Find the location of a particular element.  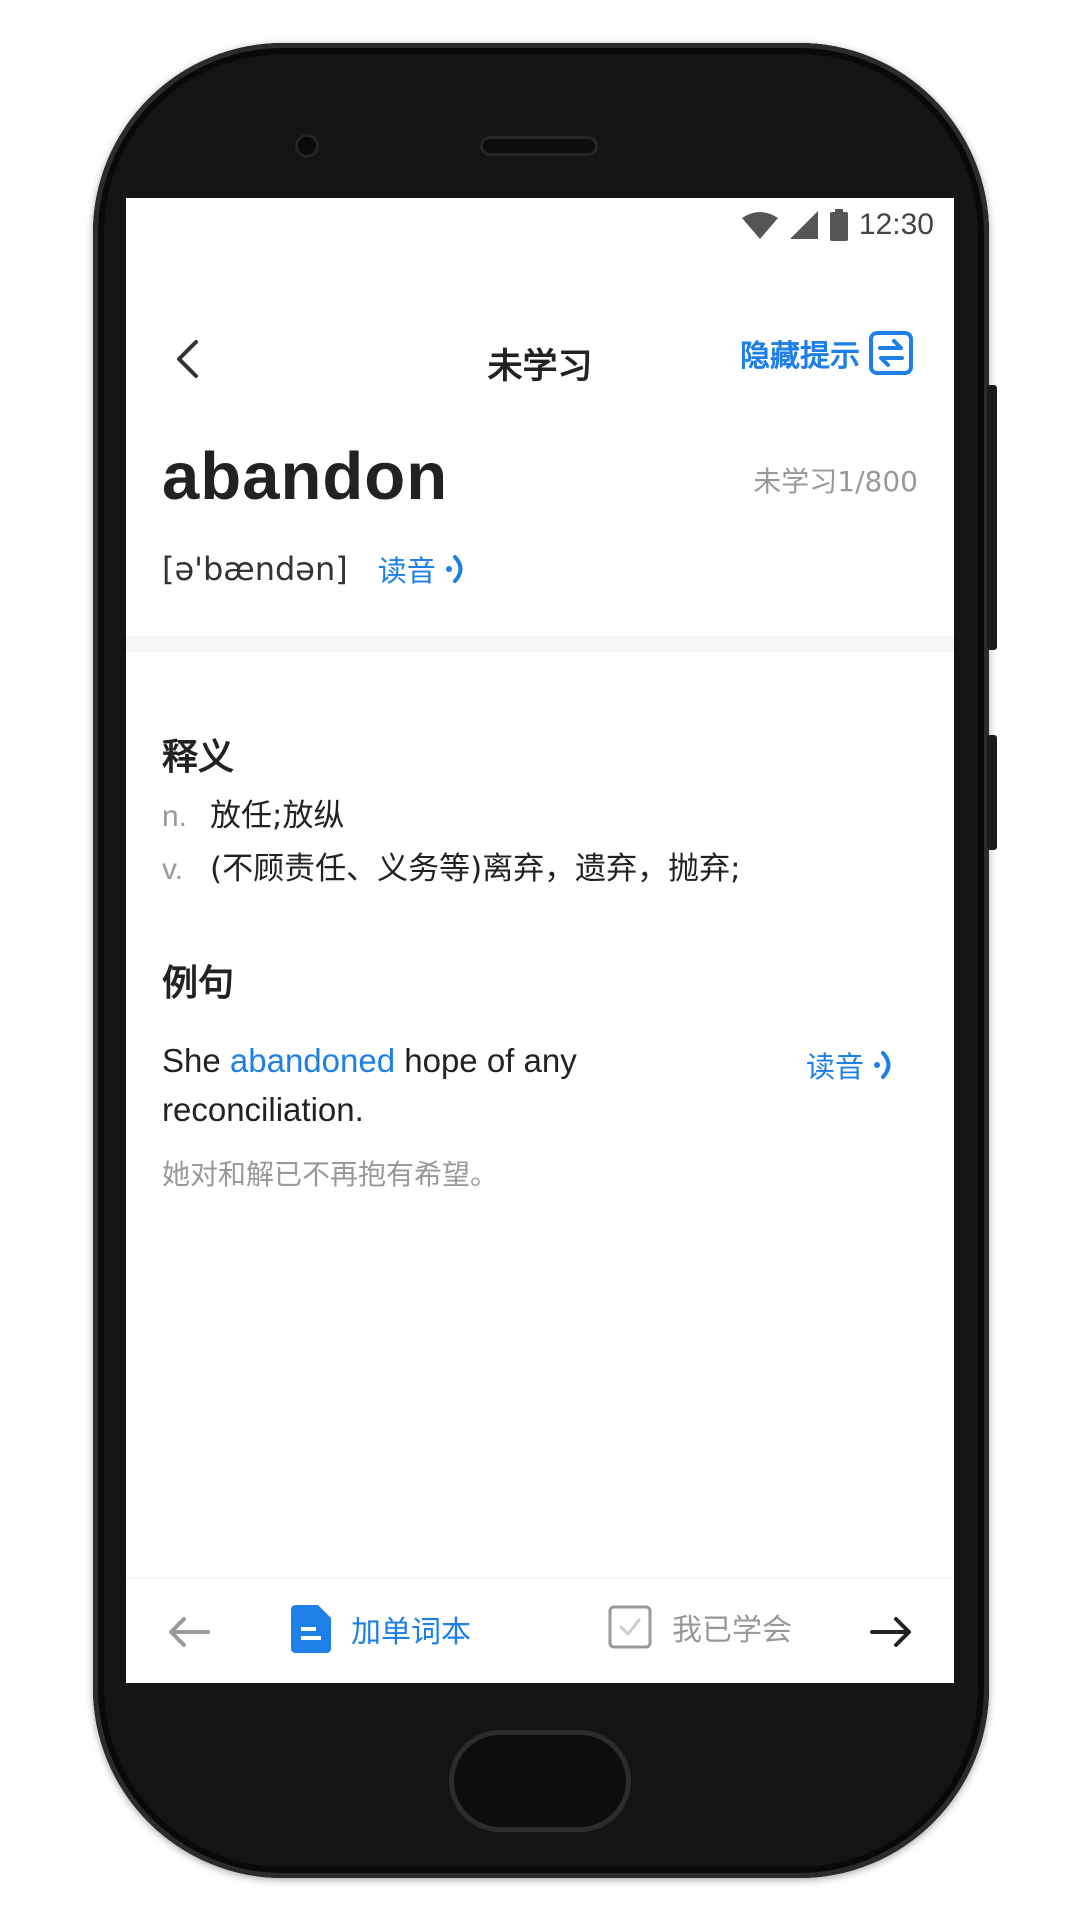

next-word-button is located at coordinates (891, 1632).